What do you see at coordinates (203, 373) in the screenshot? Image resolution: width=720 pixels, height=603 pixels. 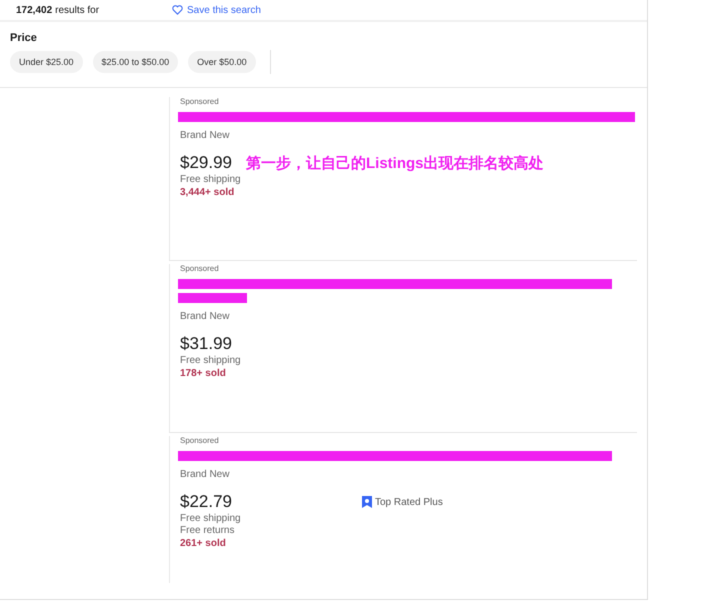 I see `sold-count: 178+ sold` at bounding box center [203, 373].